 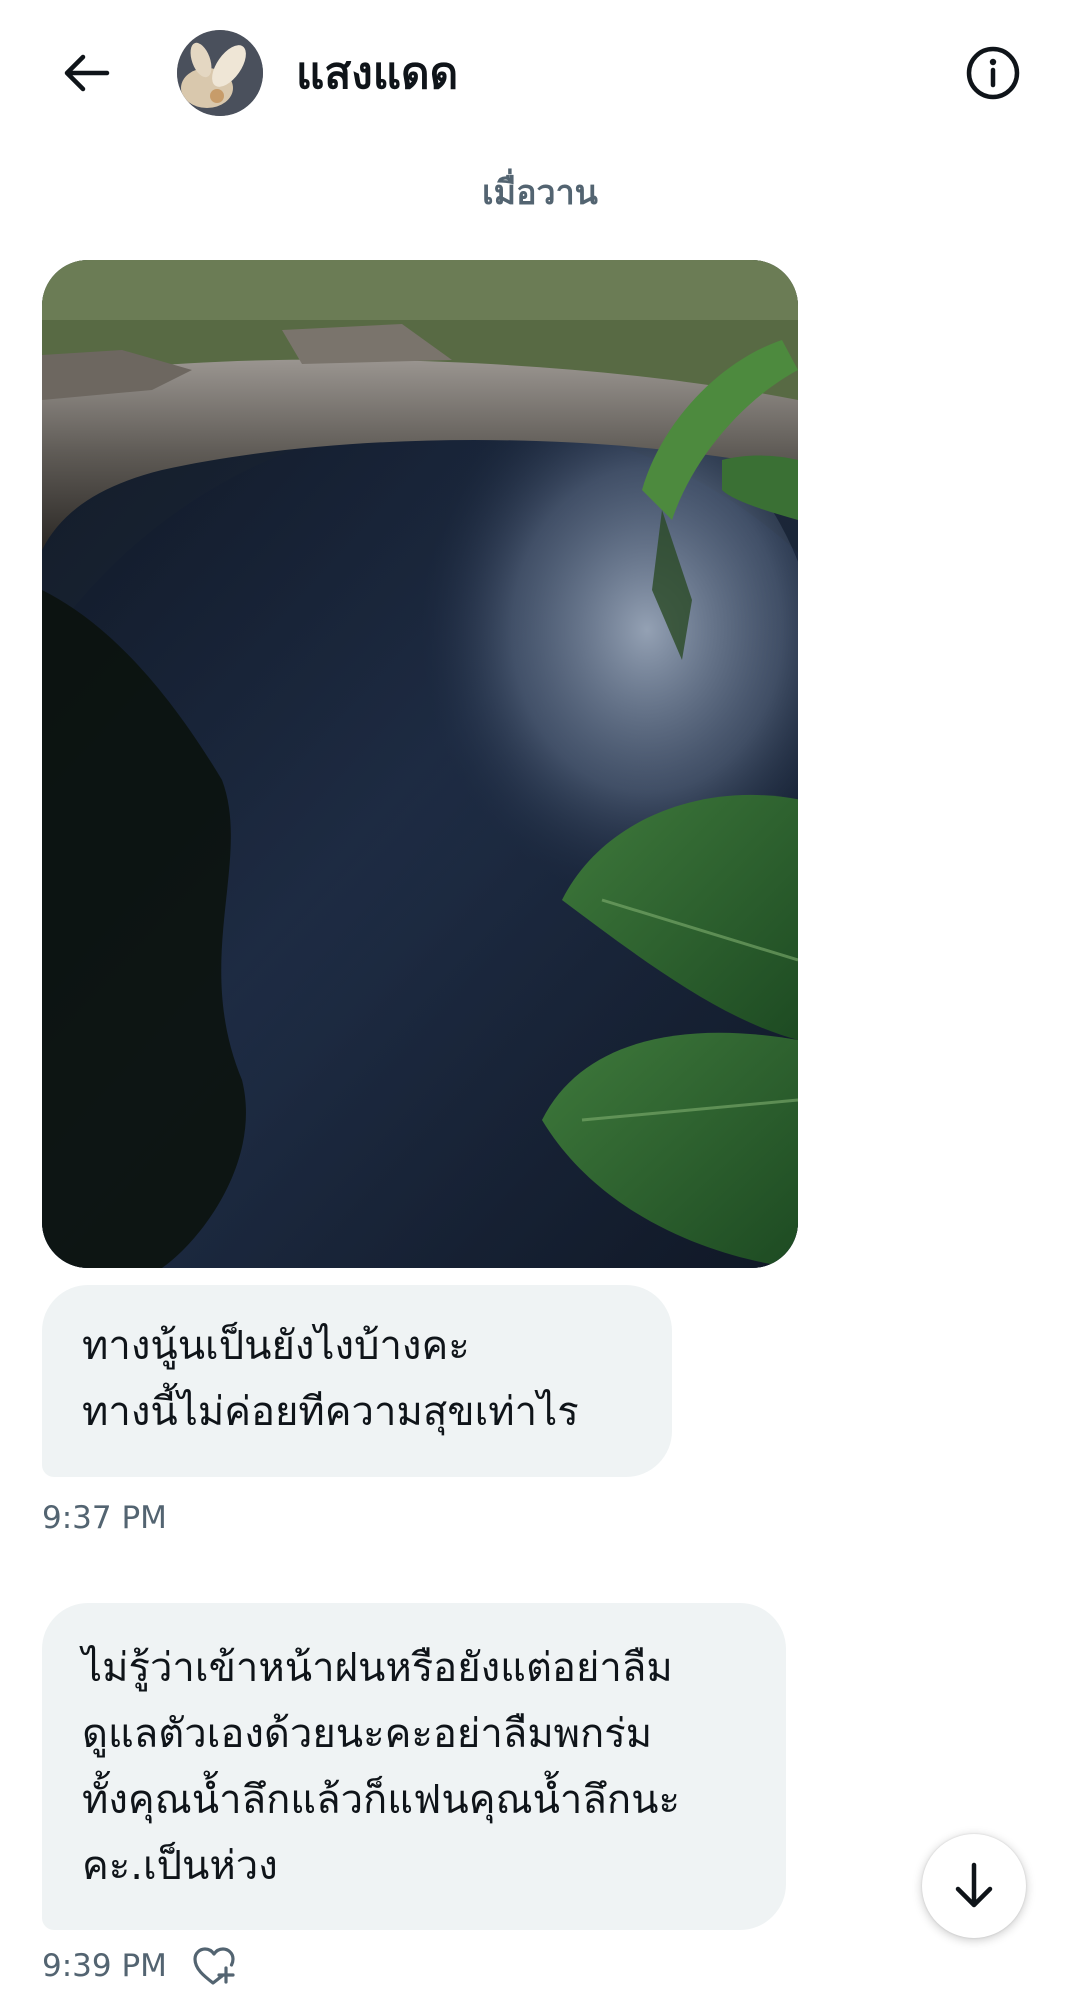 I want to click on arrow-left-icon, so click(x=87, y=73).